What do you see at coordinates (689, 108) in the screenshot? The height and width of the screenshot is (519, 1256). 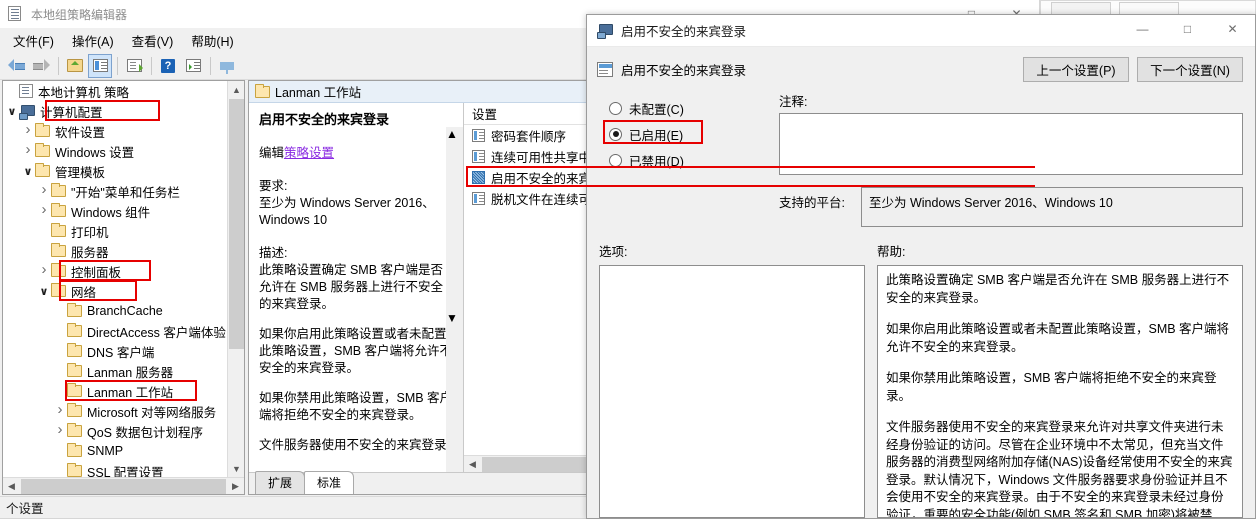 I see `radio-not-configured: 未配置(C)` at bounding box center [689, 108].